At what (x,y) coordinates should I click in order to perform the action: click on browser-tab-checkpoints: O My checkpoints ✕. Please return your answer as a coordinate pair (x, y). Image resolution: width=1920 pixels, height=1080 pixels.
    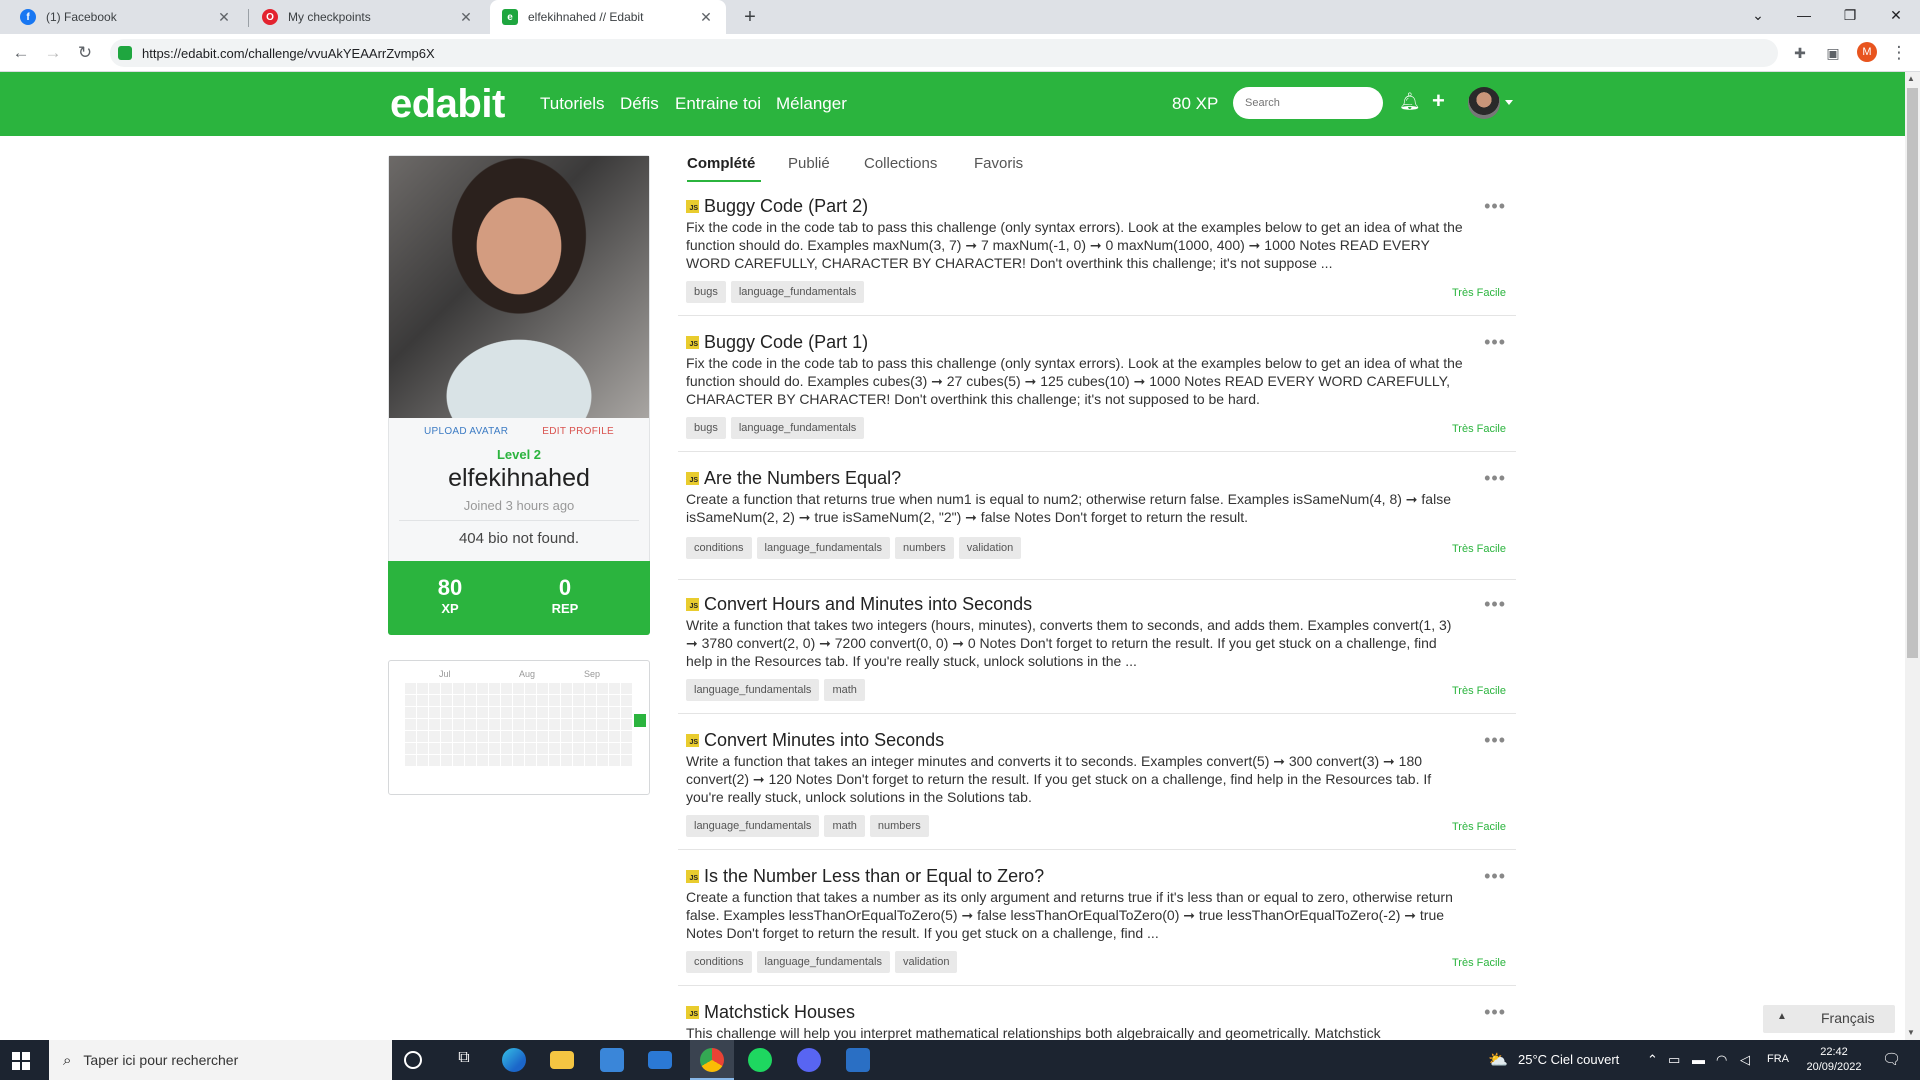
    Looking at the image, I should click on (368, 17).